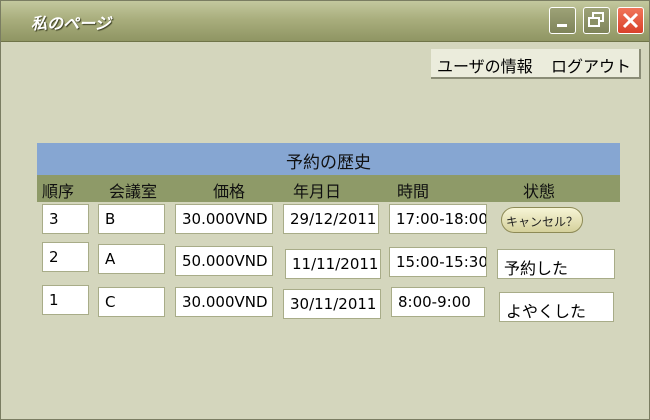  What do you see at coordinates (438, 219) in the screenshot?
I see `row-time-field: 17:00-18:00` at bounding box center [438, 219].